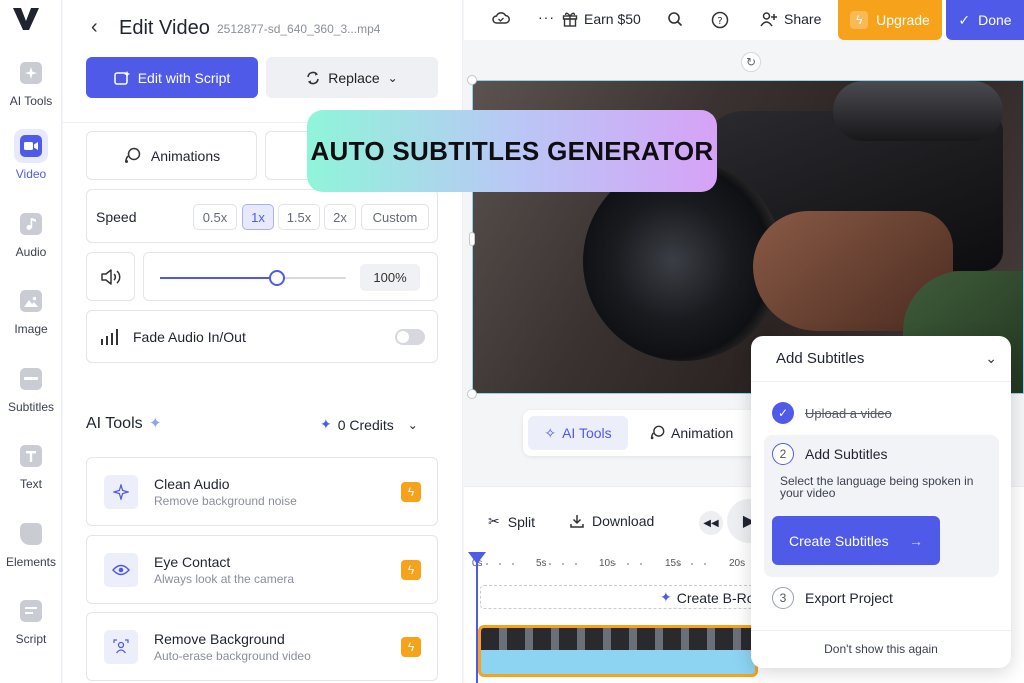 The height and width of the screenshot is (683, 1024). I want to click on rail-label: Text, so click(30, 484).